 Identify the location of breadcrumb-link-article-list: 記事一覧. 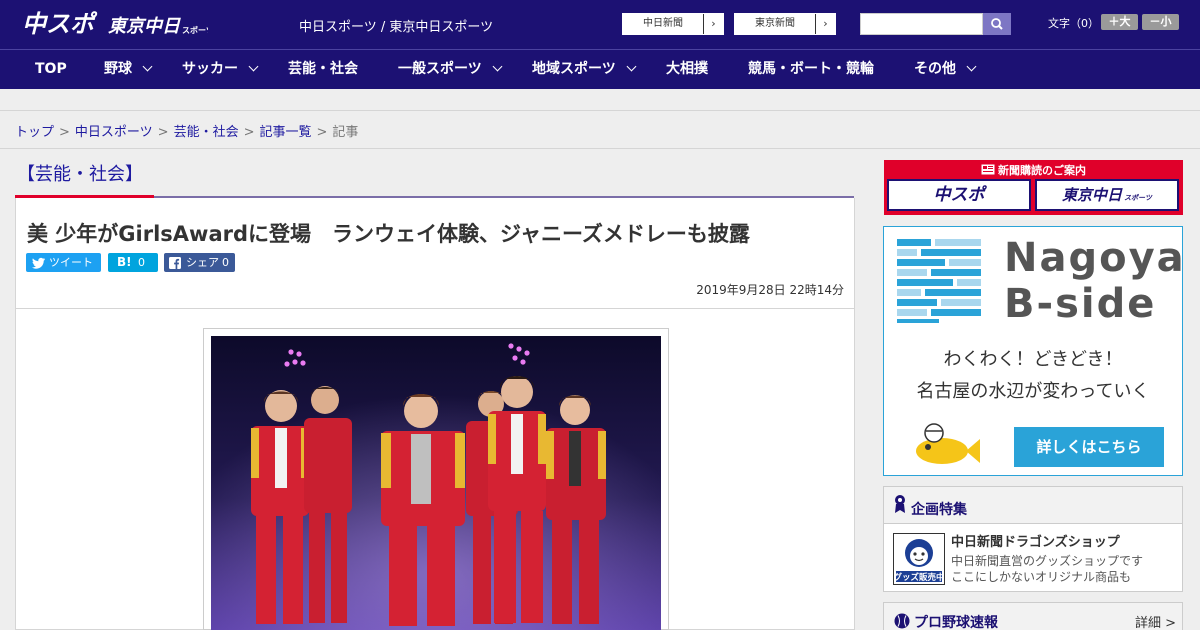
(286, 132).